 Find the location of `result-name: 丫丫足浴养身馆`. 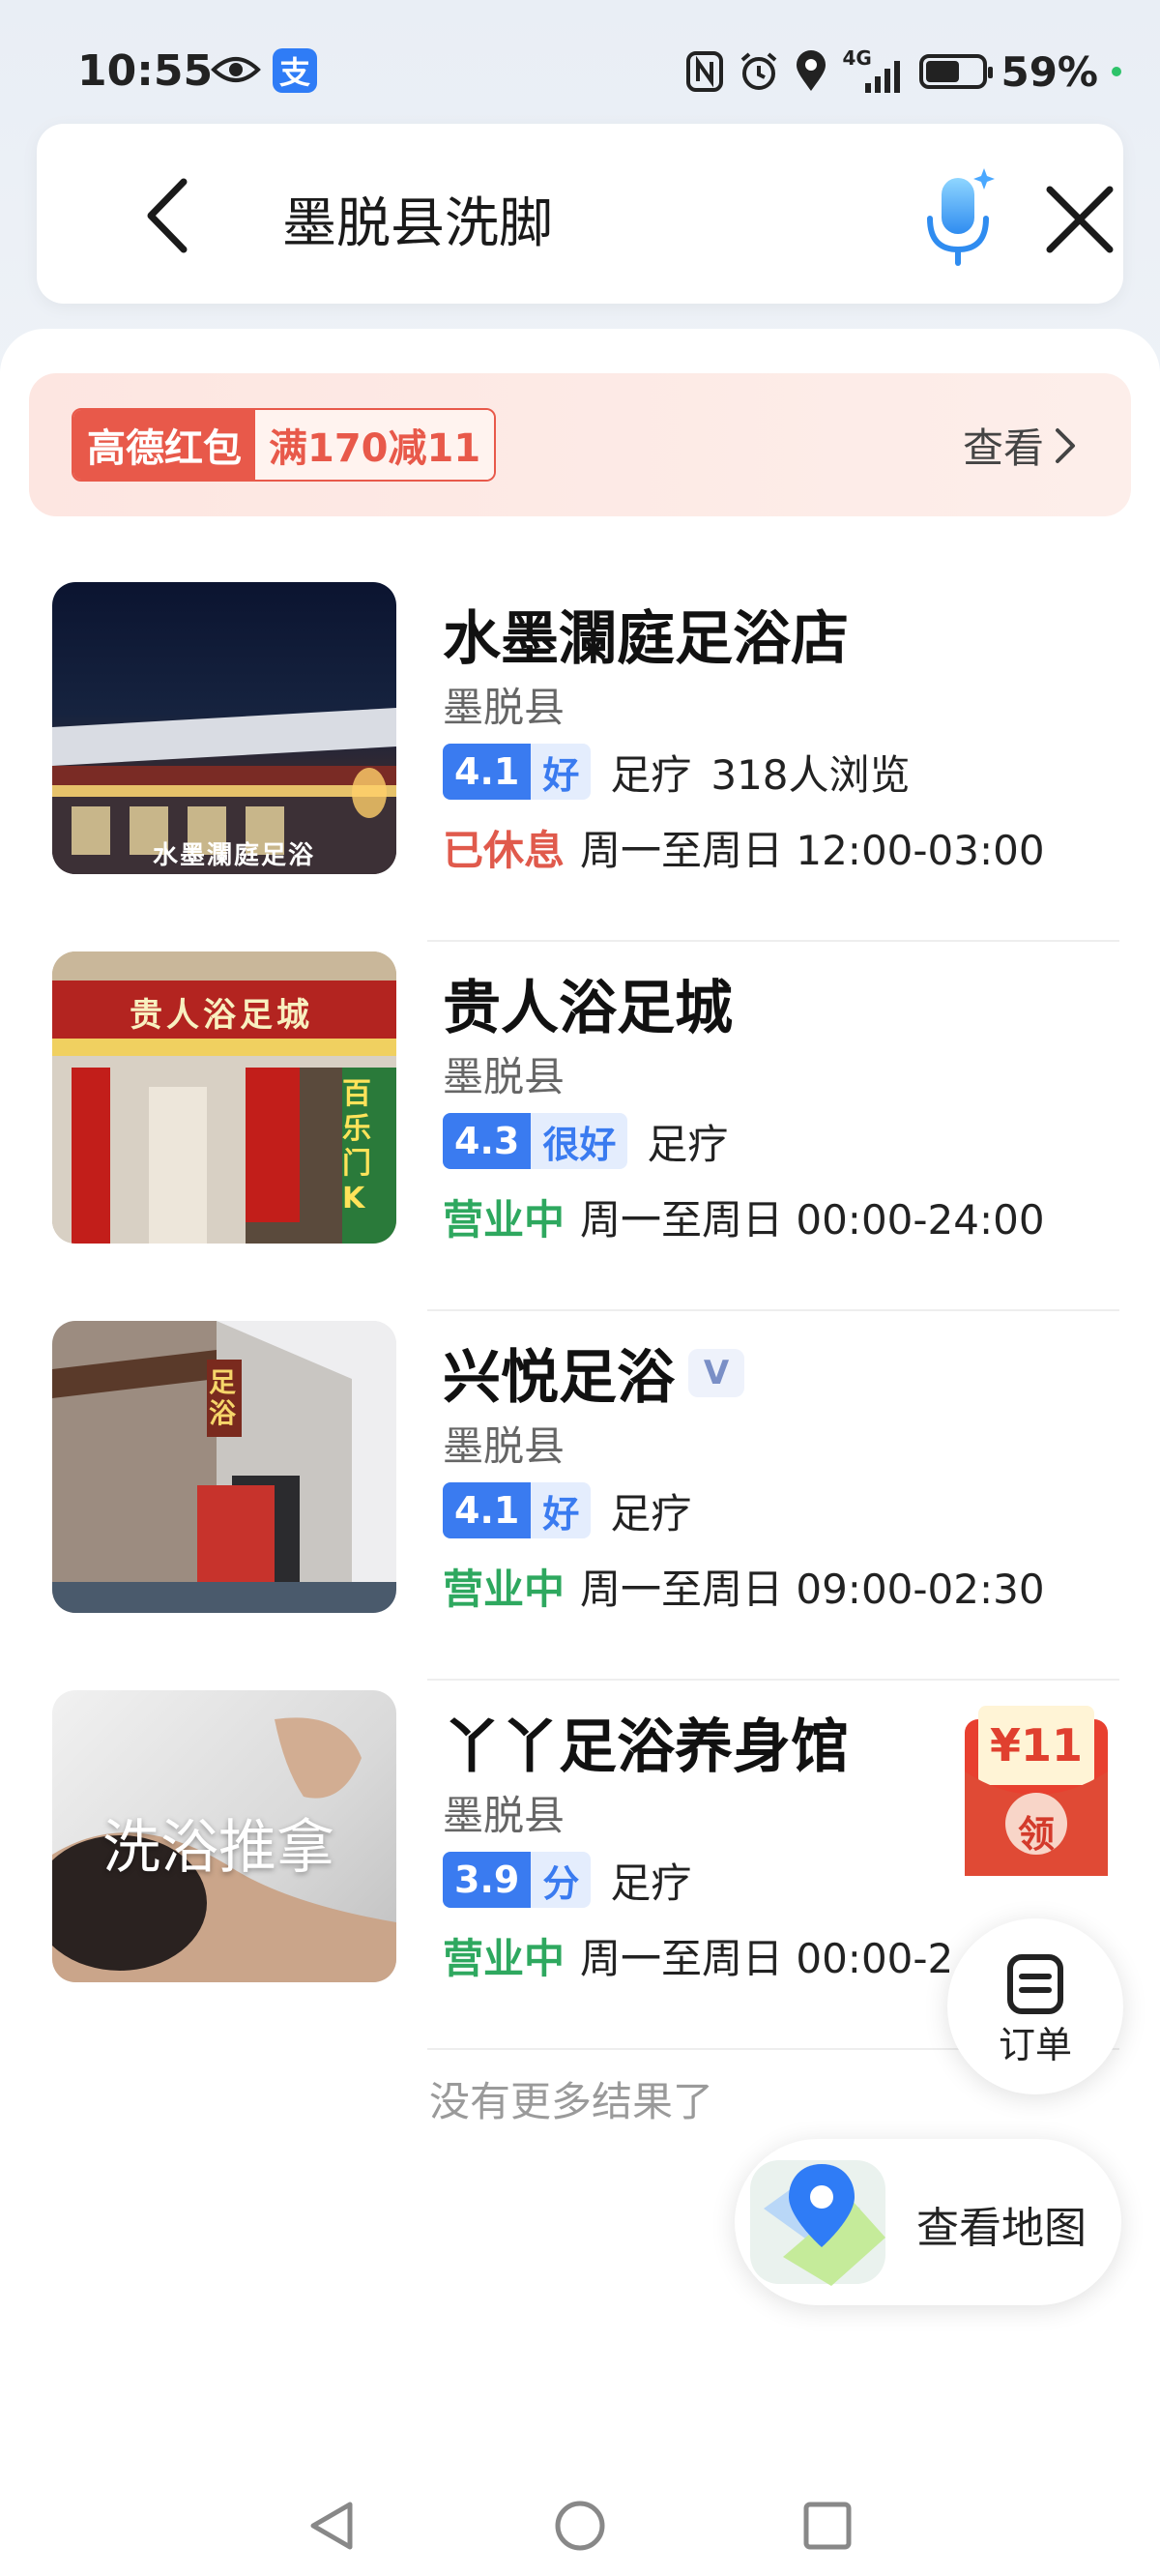

result-name: 丫丫足浴养身馆 is located at coordinates (646, 1742).